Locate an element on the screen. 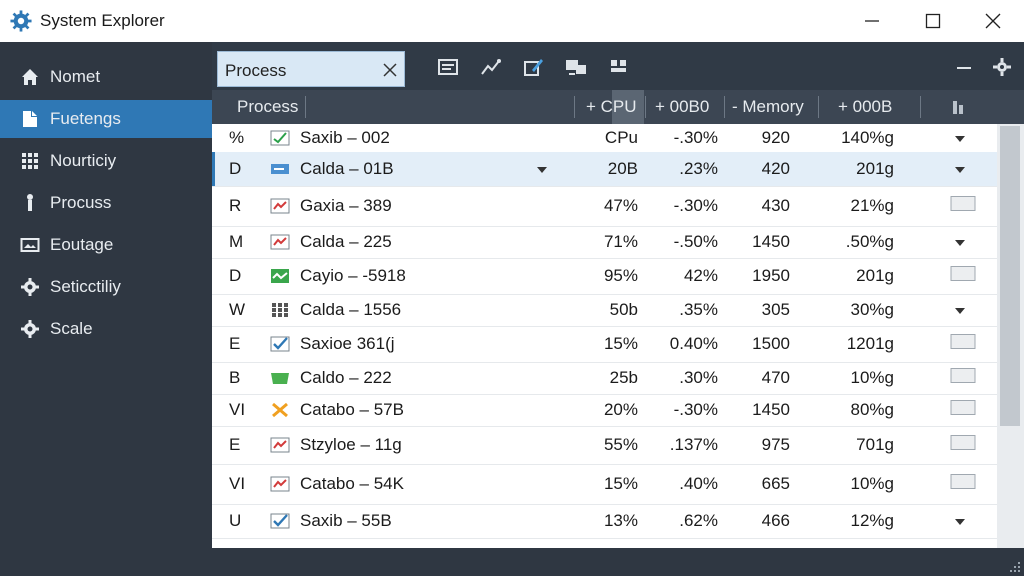 This screenshot has width=1024, height=576. memory-value: 920 is located at coordinates (775, 137).